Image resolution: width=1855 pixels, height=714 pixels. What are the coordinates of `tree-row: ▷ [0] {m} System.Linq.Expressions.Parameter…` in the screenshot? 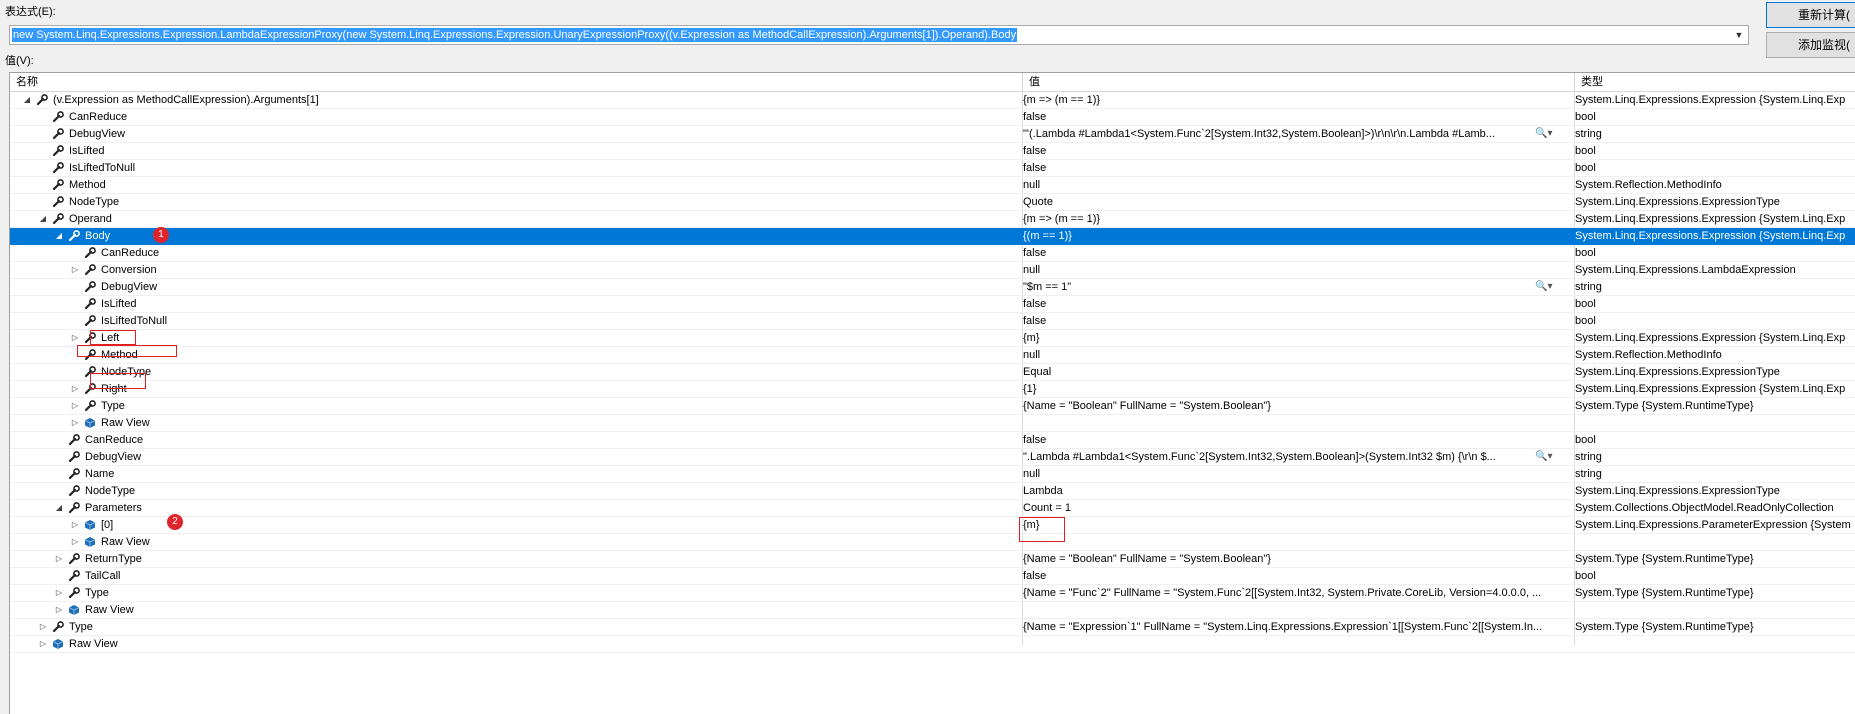 It's located at (932, 525).